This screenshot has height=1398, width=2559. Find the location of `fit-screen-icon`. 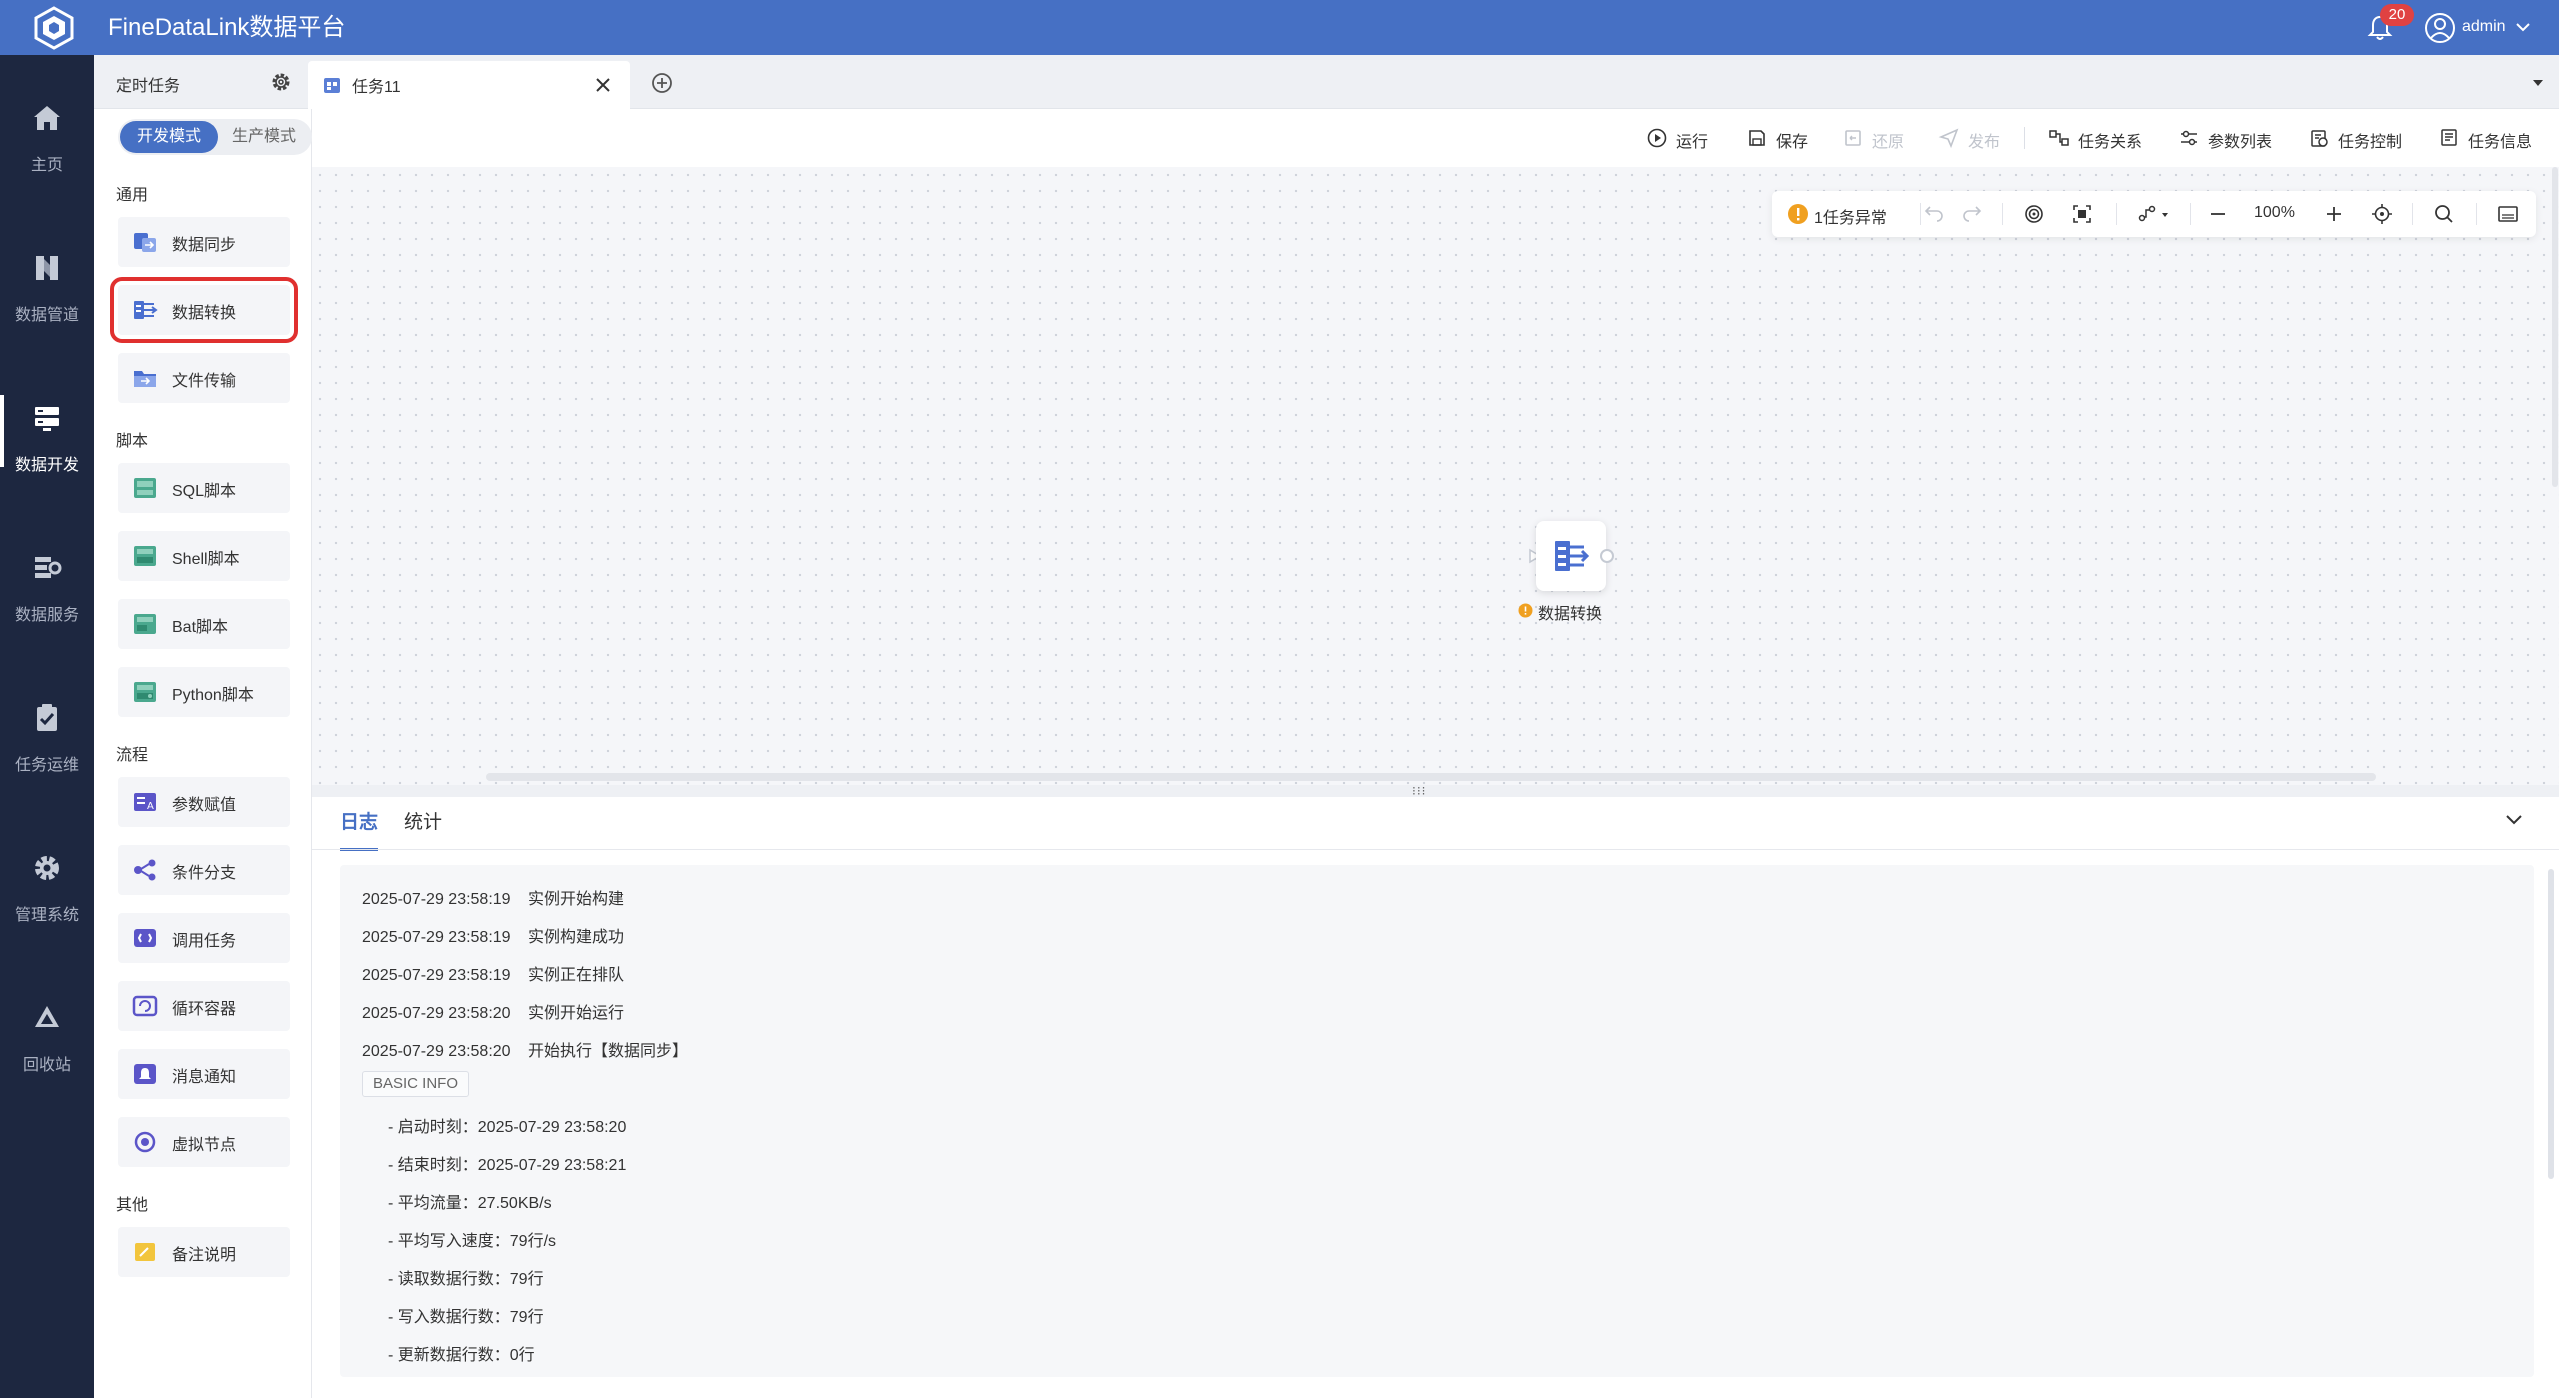

fit-screen-icon is located at coordinates (2082, 214).